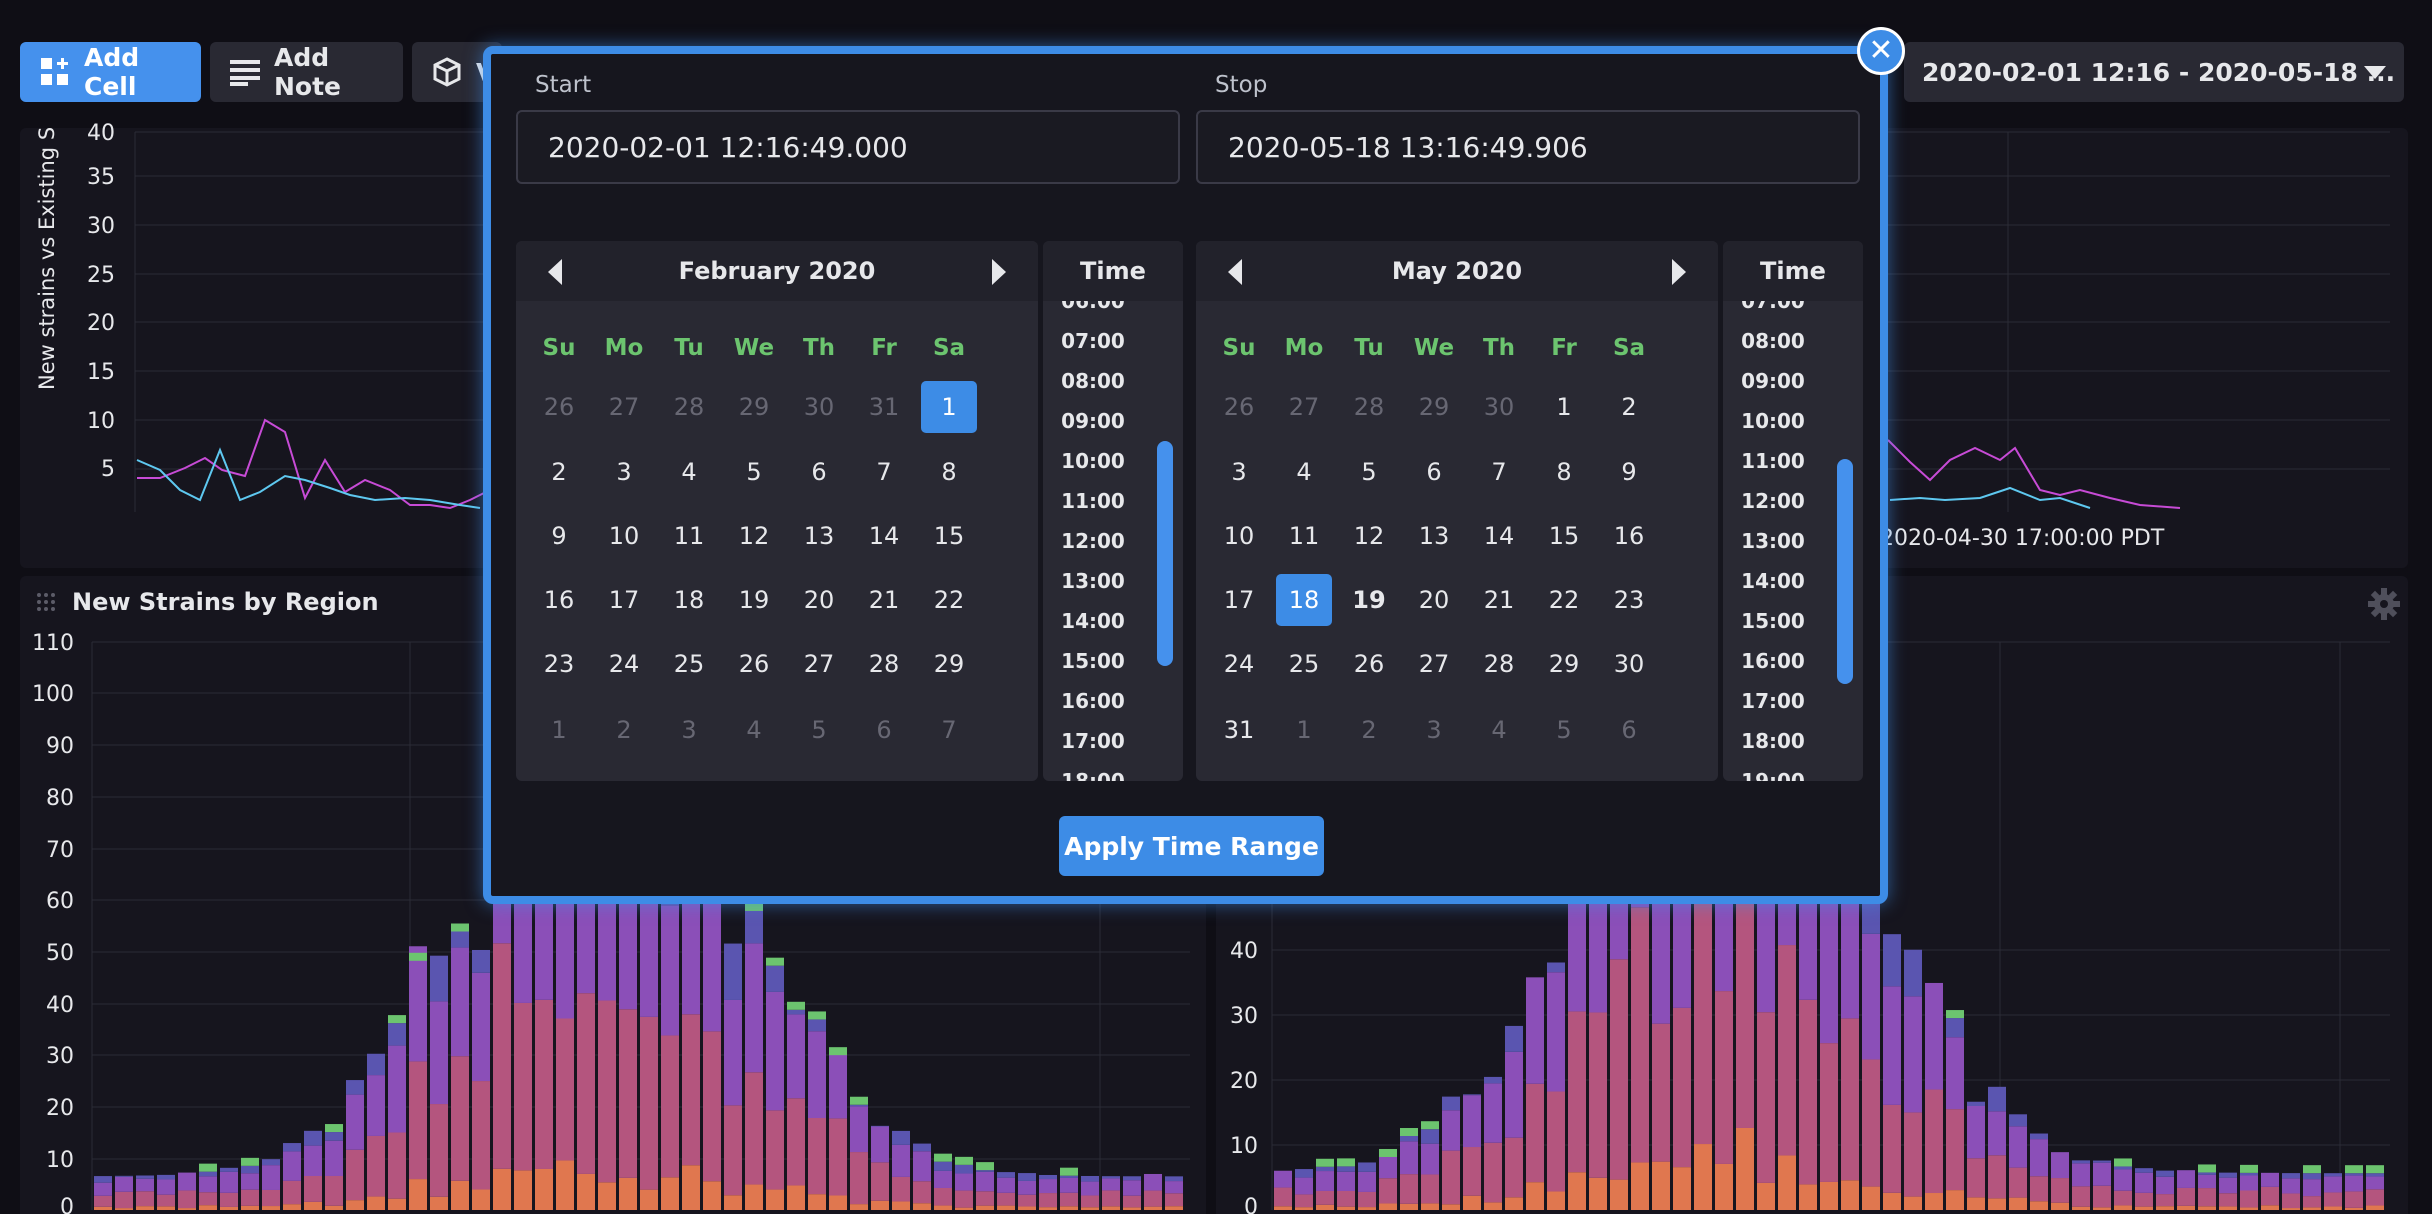  Describe the element at coordinates (1434, 600) in the screenshot. I see `right-day-cell: 20` at that location.